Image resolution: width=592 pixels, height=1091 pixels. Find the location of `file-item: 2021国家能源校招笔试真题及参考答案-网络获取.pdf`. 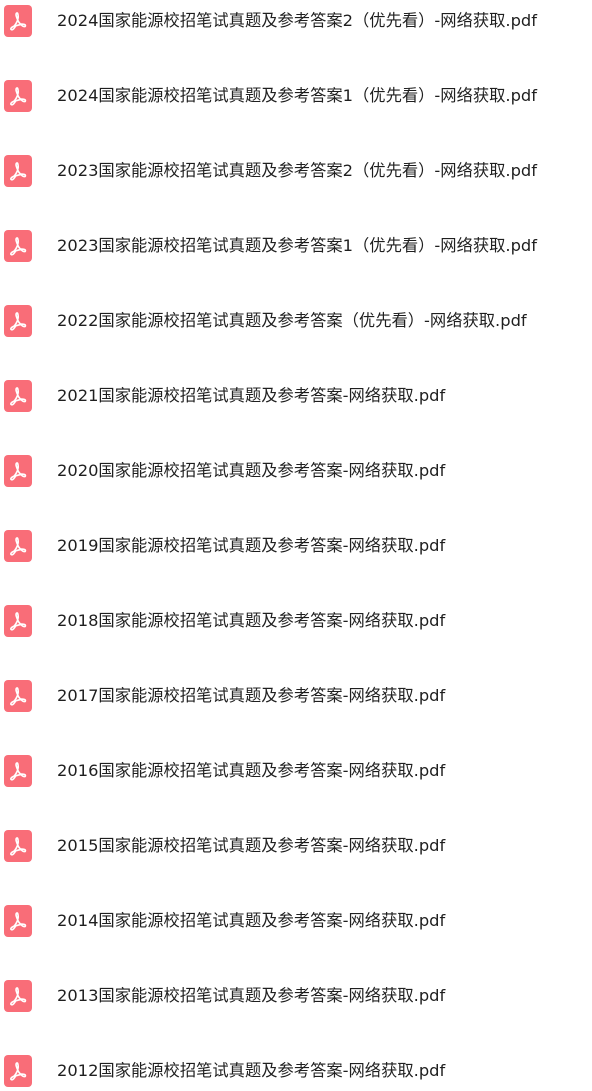

file-item: 2021国家能源校招笔试真题及参考答案-网络获取.pdf is located at coordinates (296, 396).